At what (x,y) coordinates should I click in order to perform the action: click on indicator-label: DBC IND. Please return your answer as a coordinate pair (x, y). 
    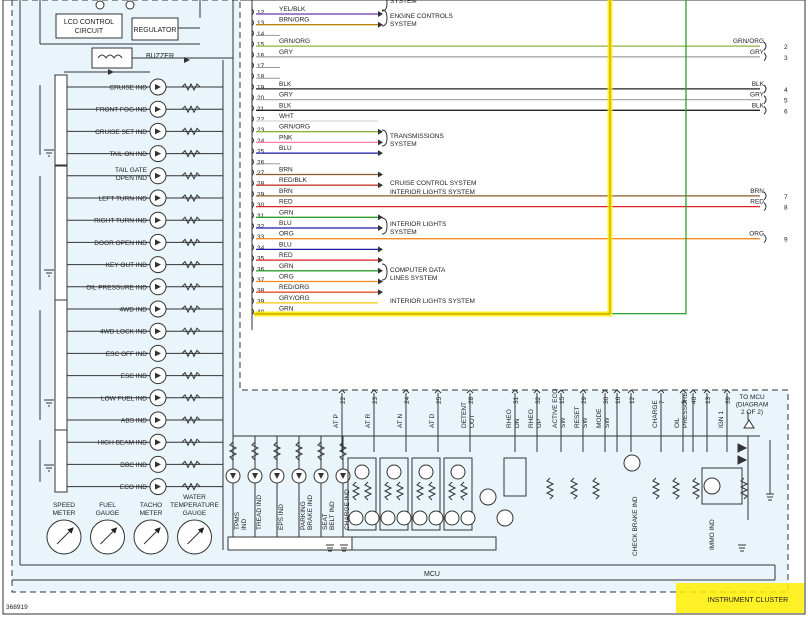
    Looking at the image, I should click on (133, 465).